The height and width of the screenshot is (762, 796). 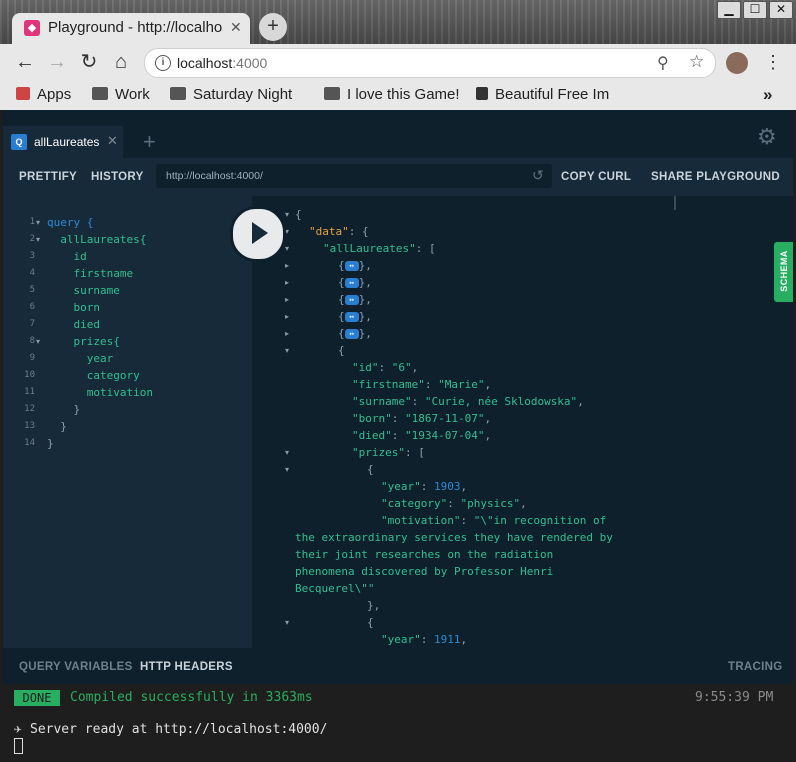 What do you see at coordinates (696, 62) in the screenshot?
I see `bookmark-star-icon: ☆` at bounding box center [696, 62].